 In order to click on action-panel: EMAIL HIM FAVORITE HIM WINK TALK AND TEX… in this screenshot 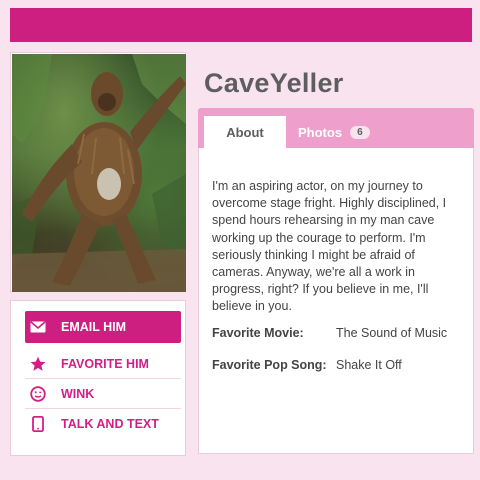, I will do `click(98, 378)`.